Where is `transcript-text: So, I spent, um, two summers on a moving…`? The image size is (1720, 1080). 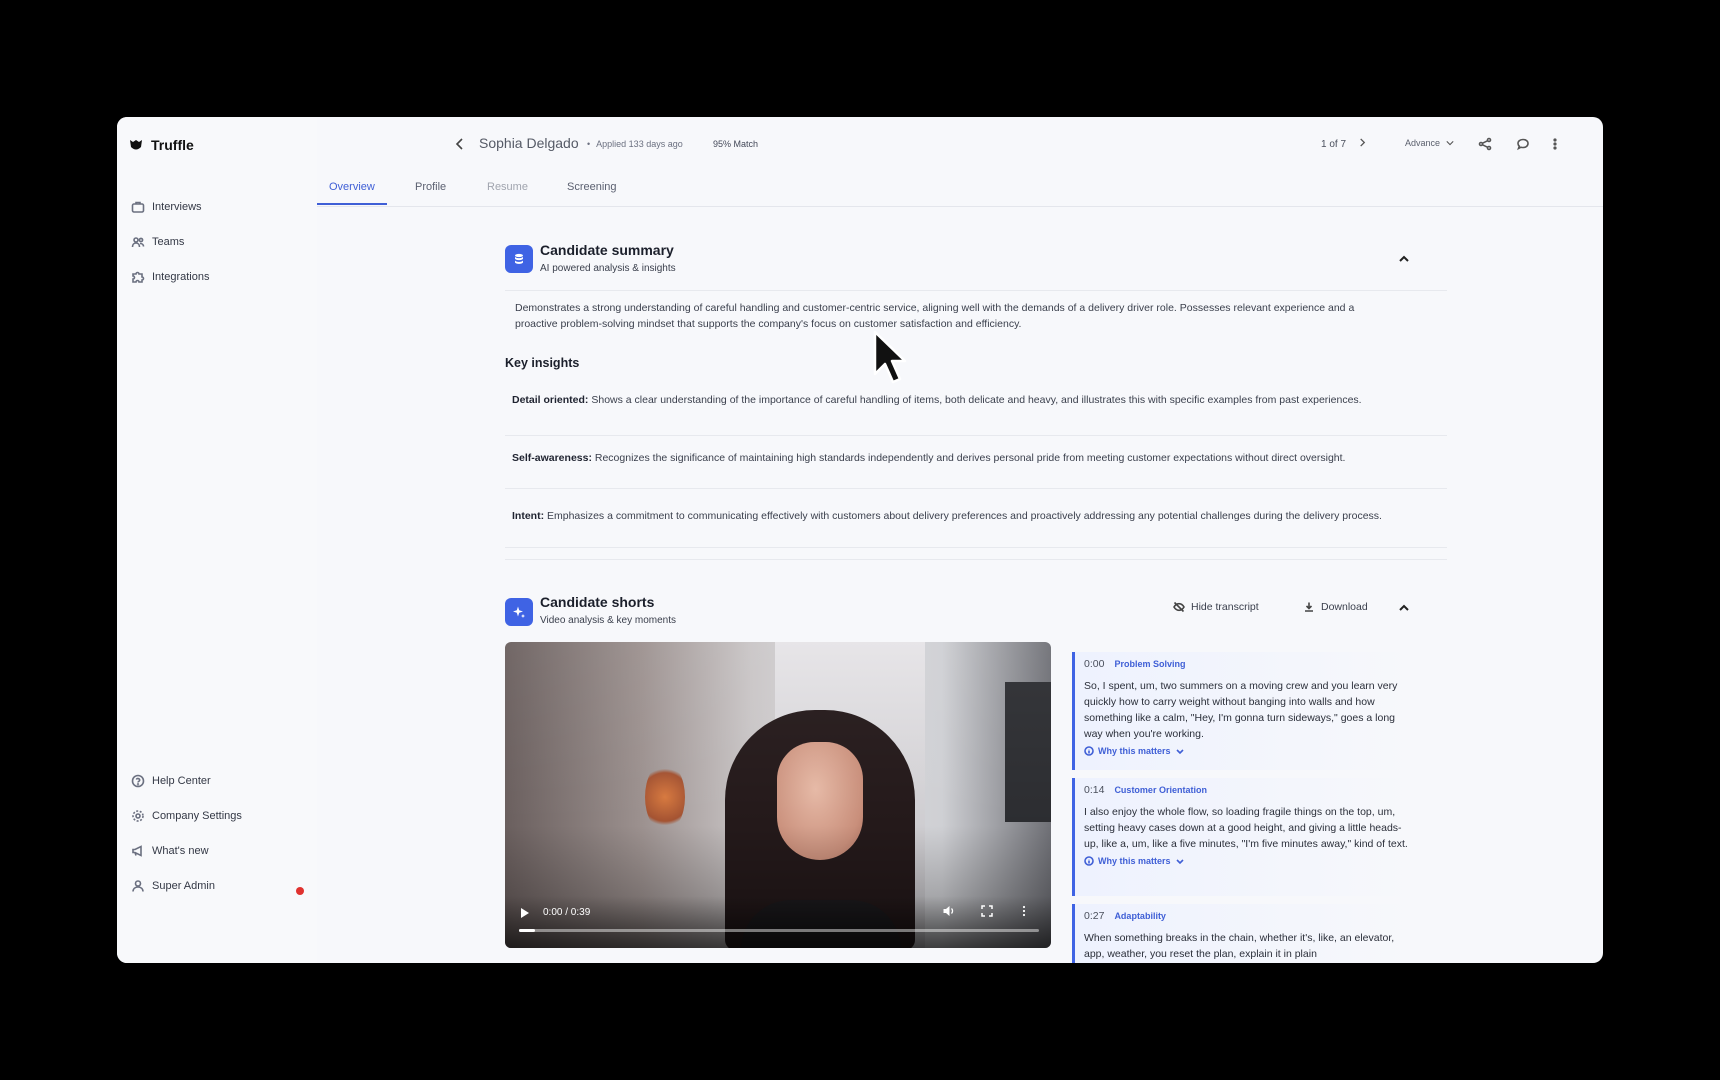
transcript-text: So, I spent, um, two summers on a moving… is located at coordinates (1241, 710).